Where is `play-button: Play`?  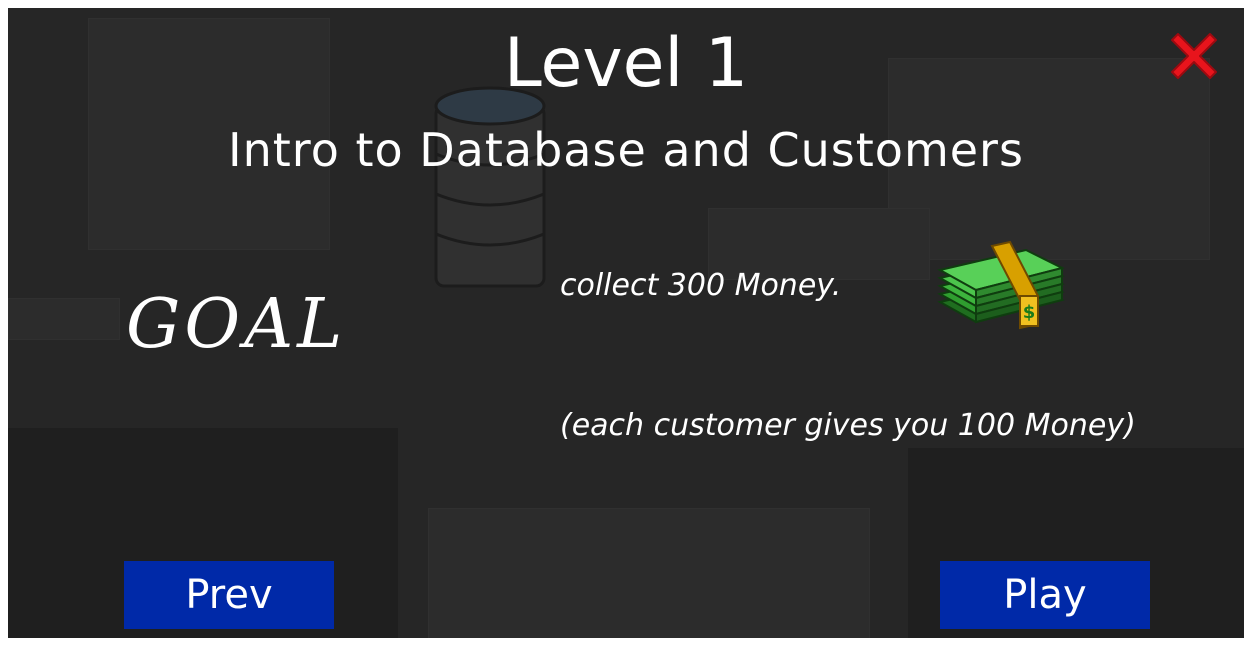
play-button: Play is located at coordinates (1045, 595).